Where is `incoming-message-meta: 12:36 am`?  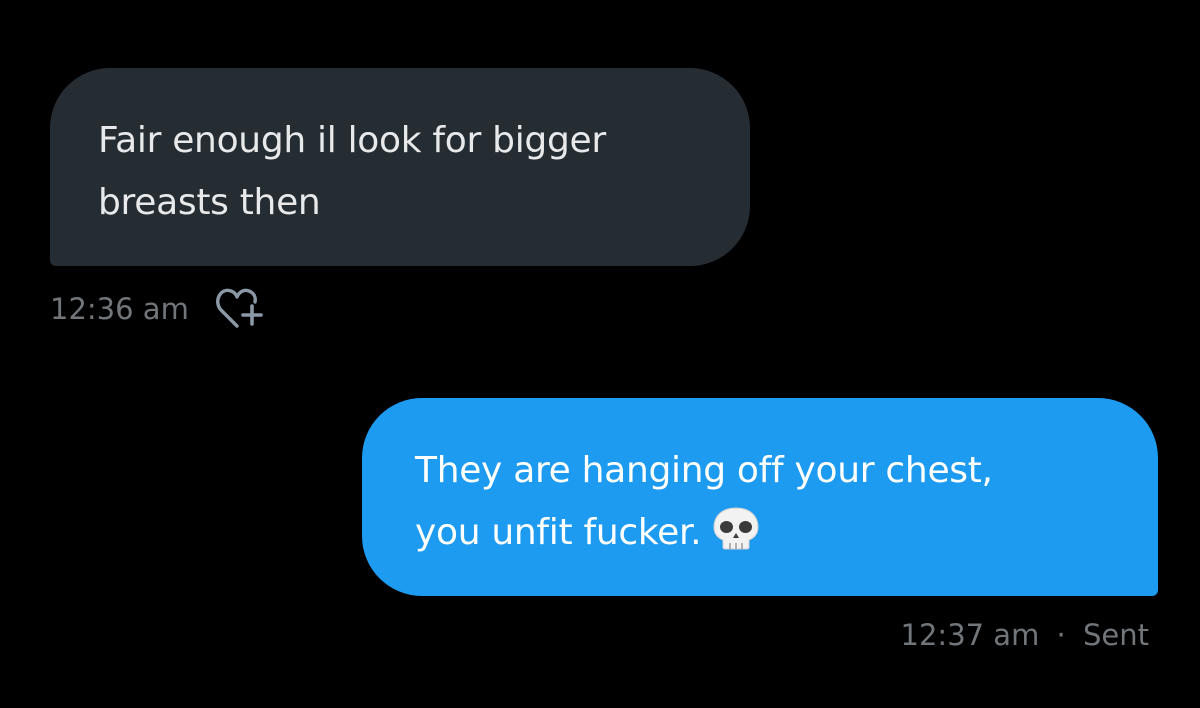 incoming-message-meta: 12:36 am is located at coordinates (159, 309).